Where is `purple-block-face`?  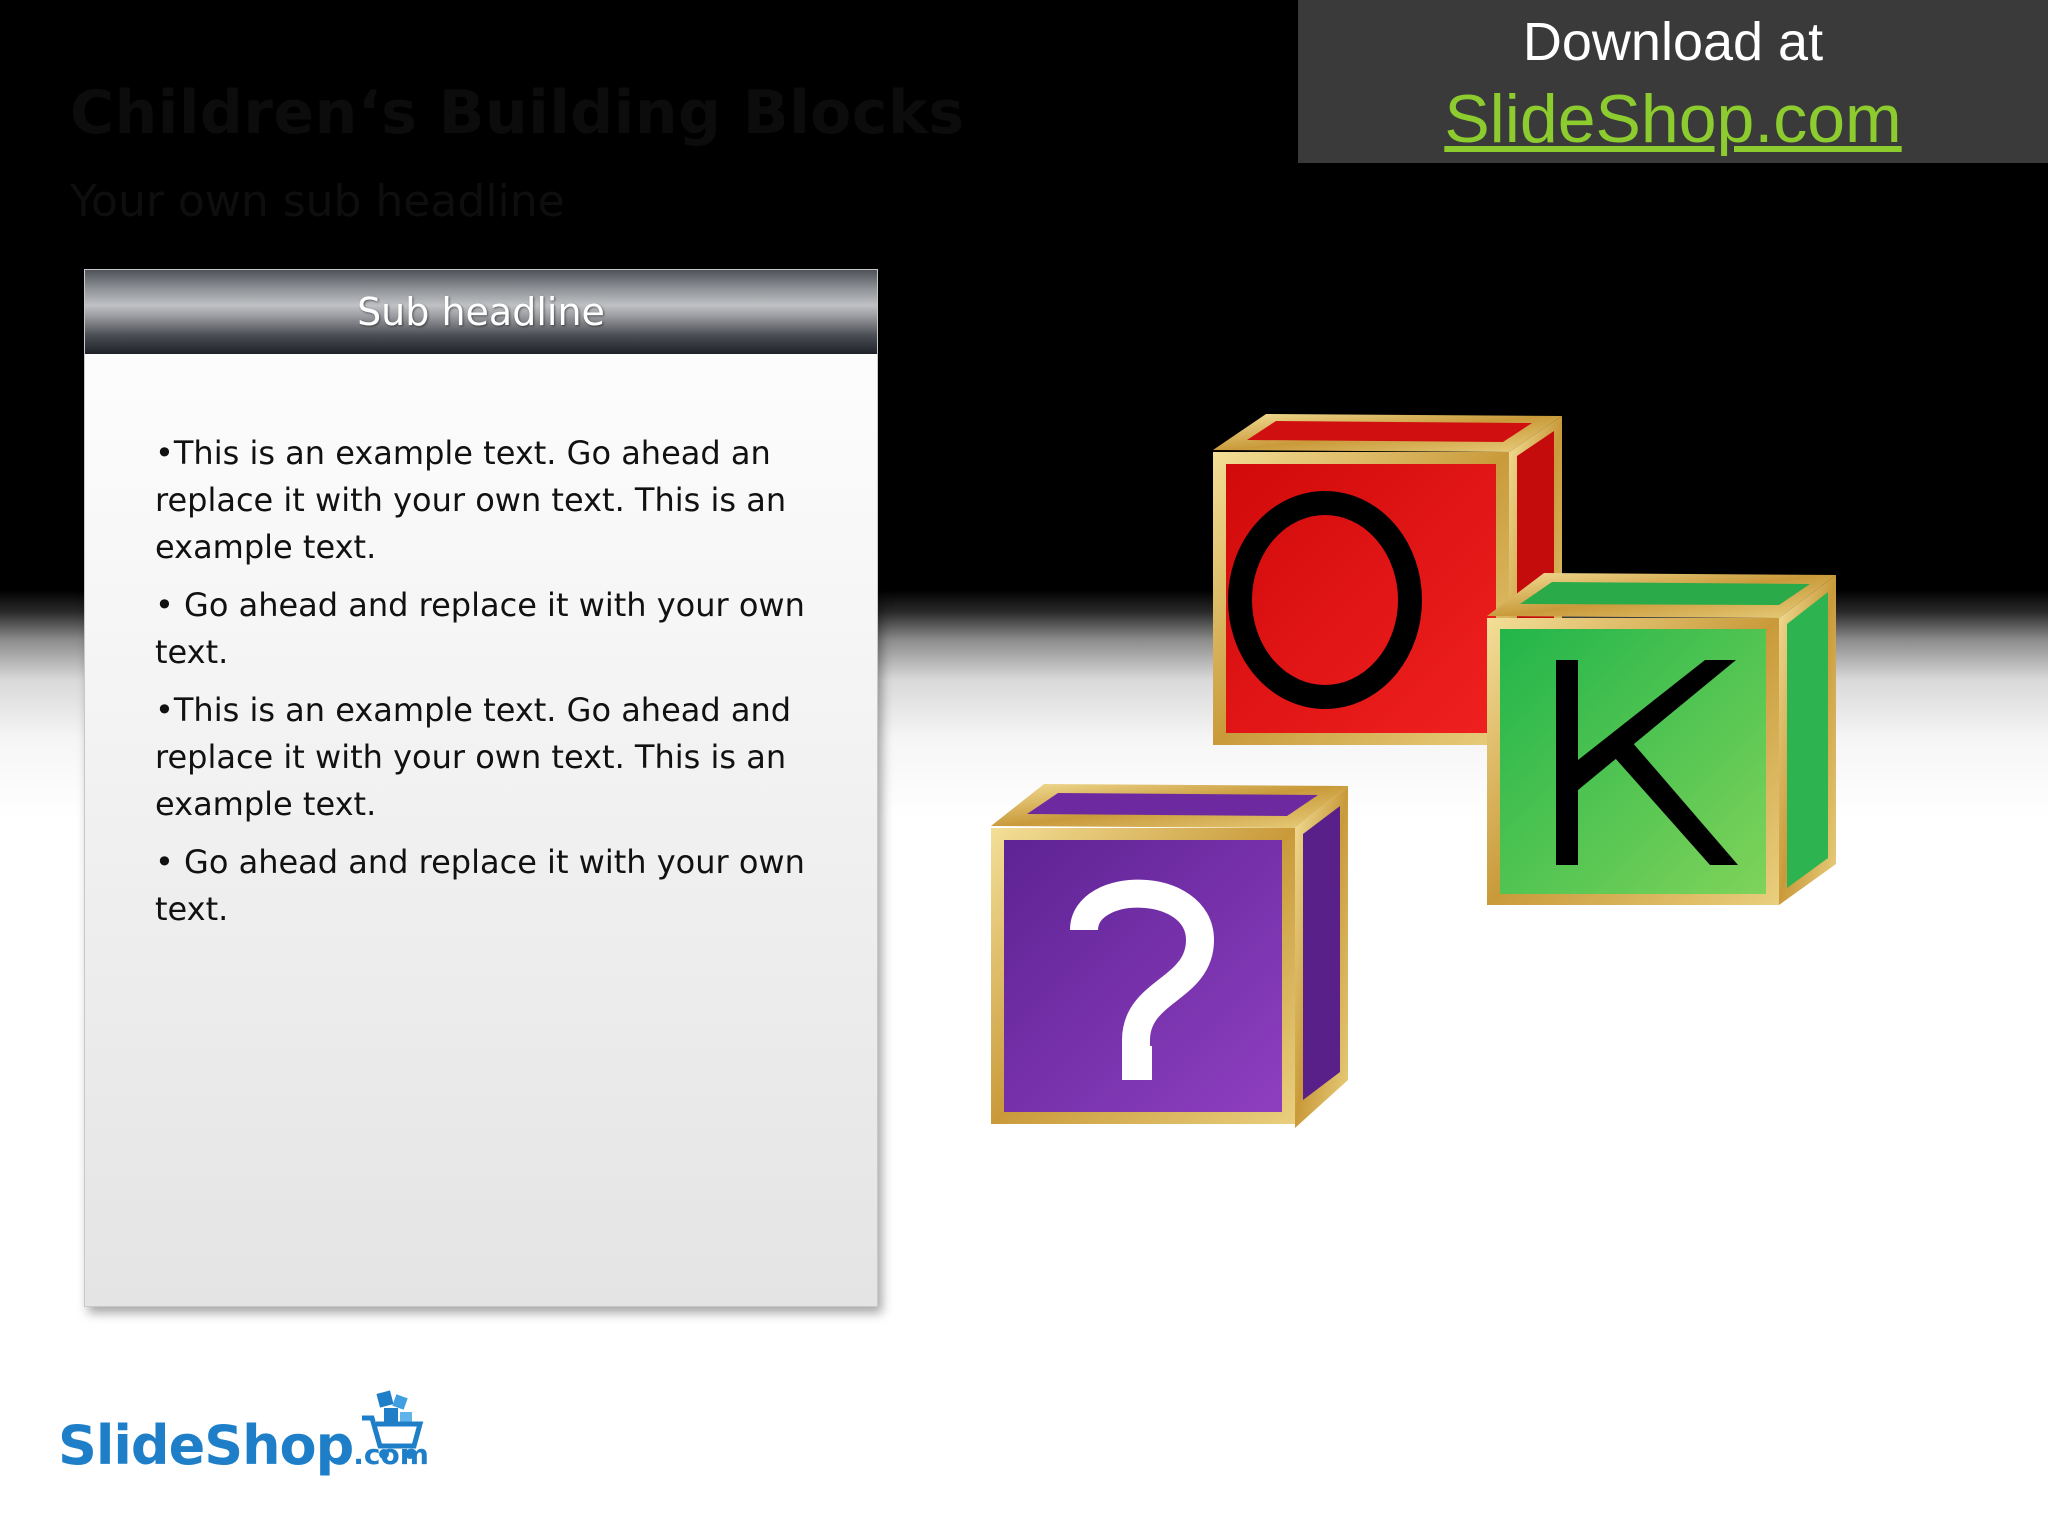
purple-block-face is located at coordinates (1143, 976).